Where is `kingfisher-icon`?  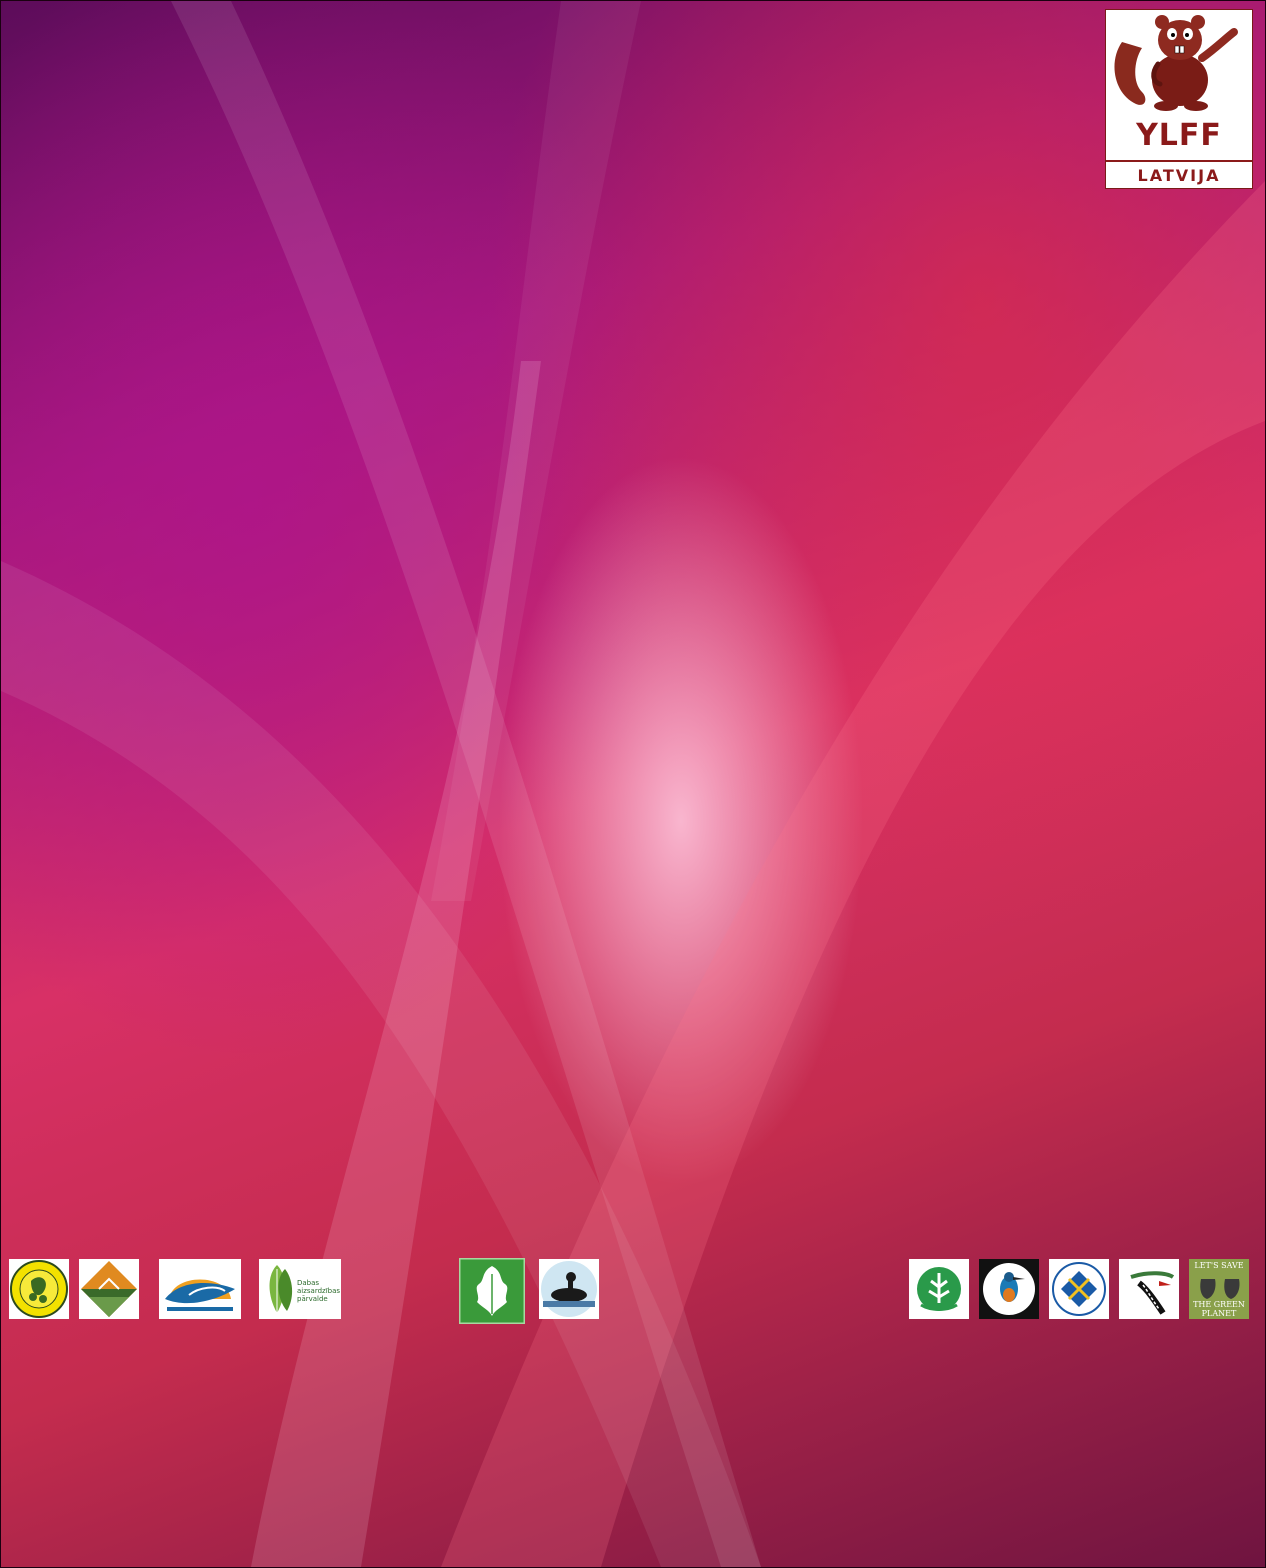 kingfisher-icon is located at coordinates (1009, 1289).